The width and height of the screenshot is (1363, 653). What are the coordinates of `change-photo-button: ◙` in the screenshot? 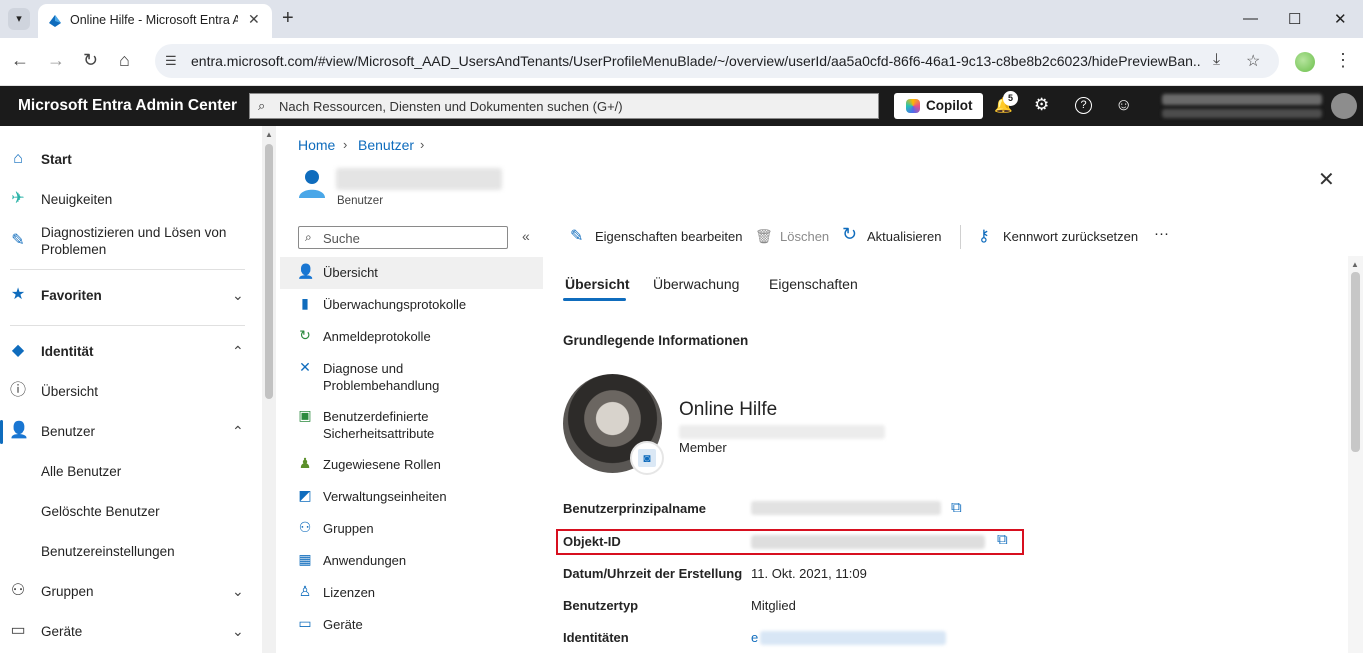 It's located at (647, 458).